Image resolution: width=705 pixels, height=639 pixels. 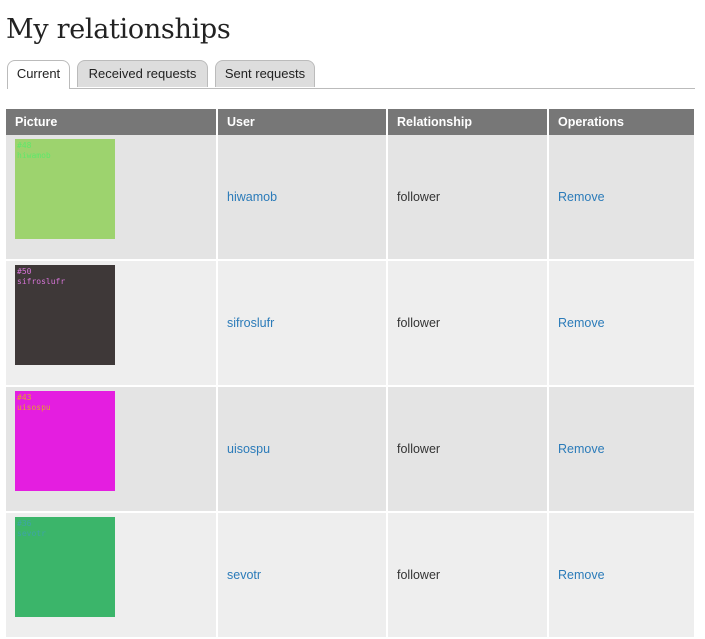 I want to click on user-link: sevotr, so click(x=244, y=575).